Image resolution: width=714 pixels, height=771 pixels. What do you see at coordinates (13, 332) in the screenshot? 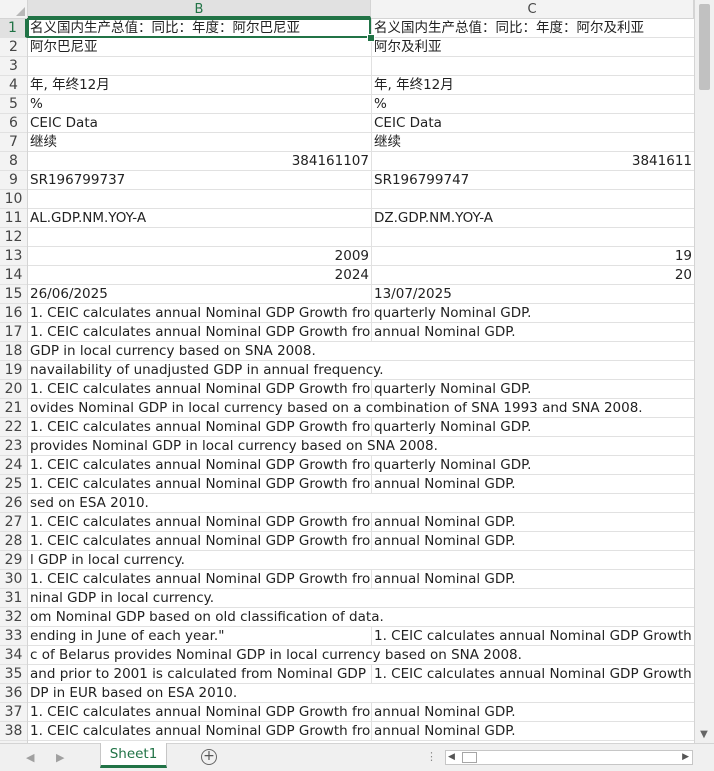
I see `row-header: 17` at bounding box center [13, 332].